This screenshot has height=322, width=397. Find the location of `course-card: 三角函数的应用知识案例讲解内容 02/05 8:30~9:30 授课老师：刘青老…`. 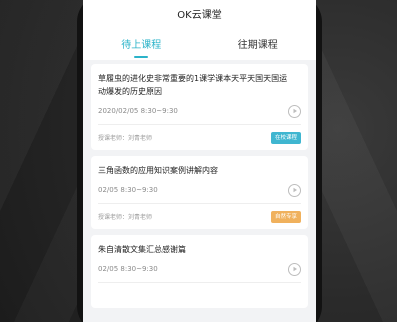

course-card: 三角函数的应用知识案例讲解内容 02/05 8:30~9:30 授课老师：刘青老… is located at coordinates (199, 192).